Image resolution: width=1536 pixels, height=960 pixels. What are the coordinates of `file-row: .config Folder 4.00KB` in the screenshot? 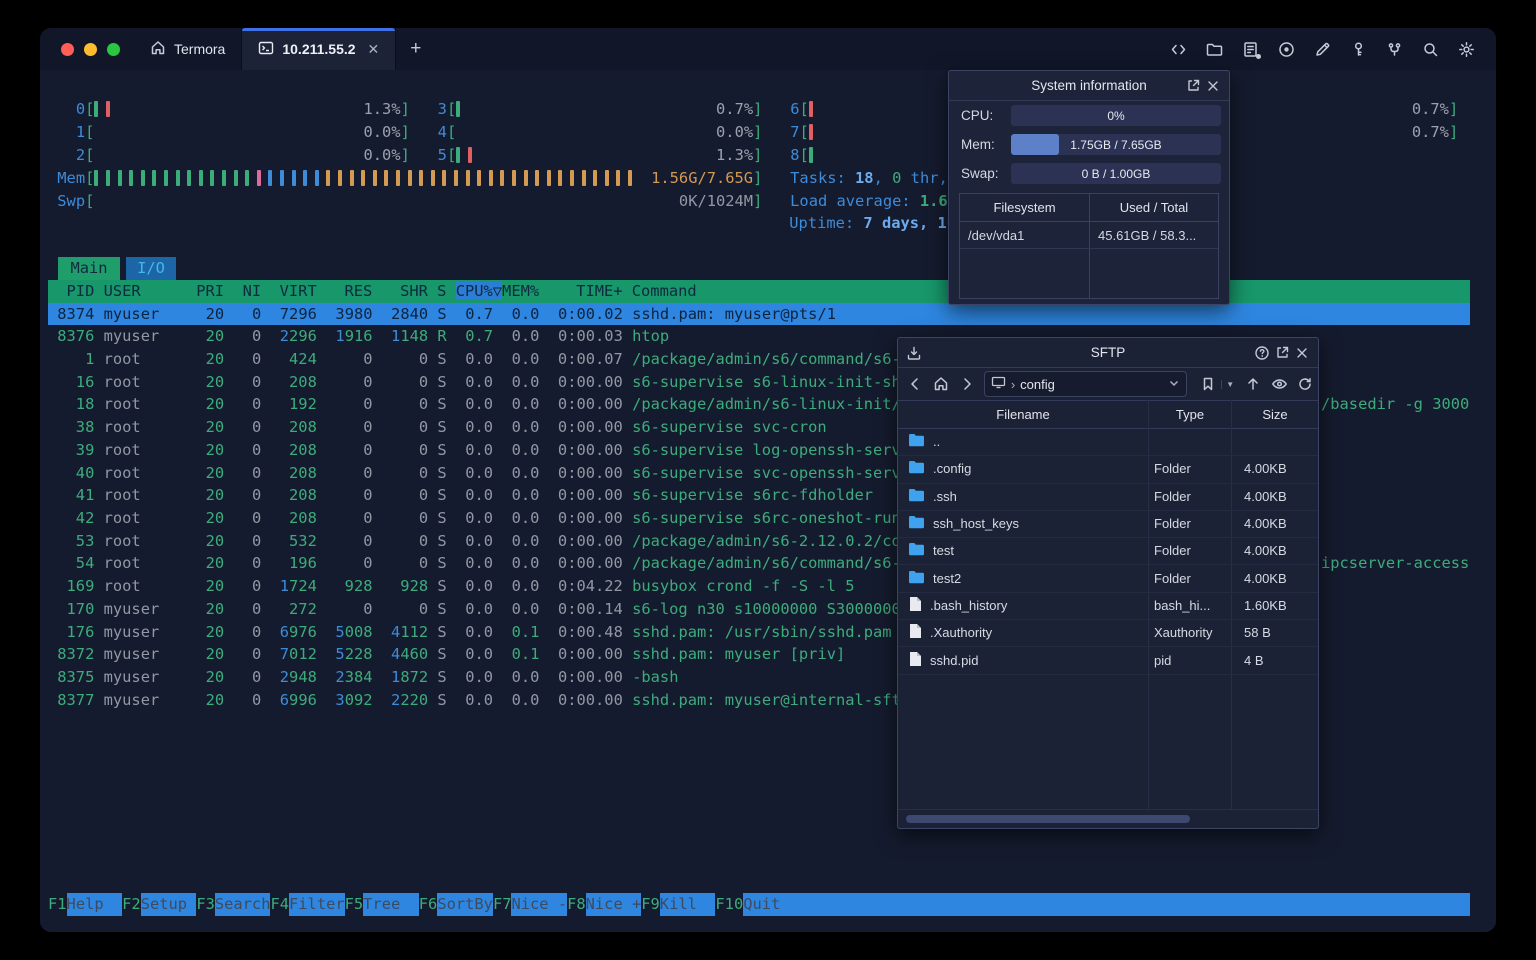 It's located at (1108, 469).